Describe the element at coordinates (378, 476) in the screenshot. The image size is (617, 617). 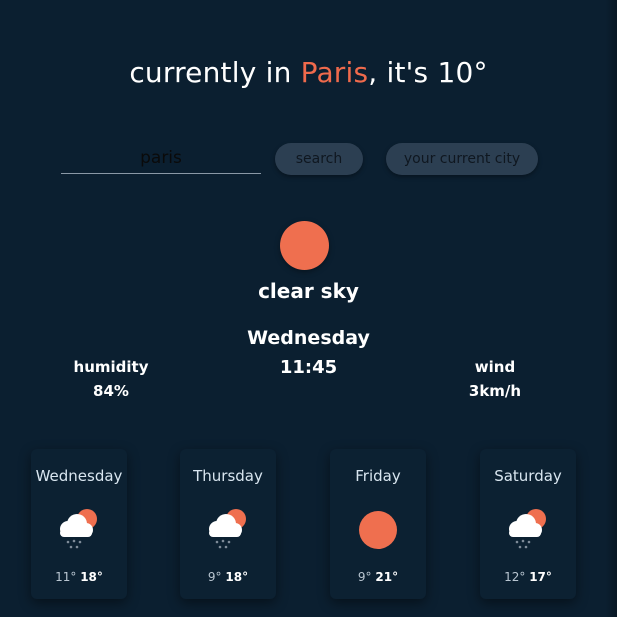
I see `forecast-day: Friday` at that location.